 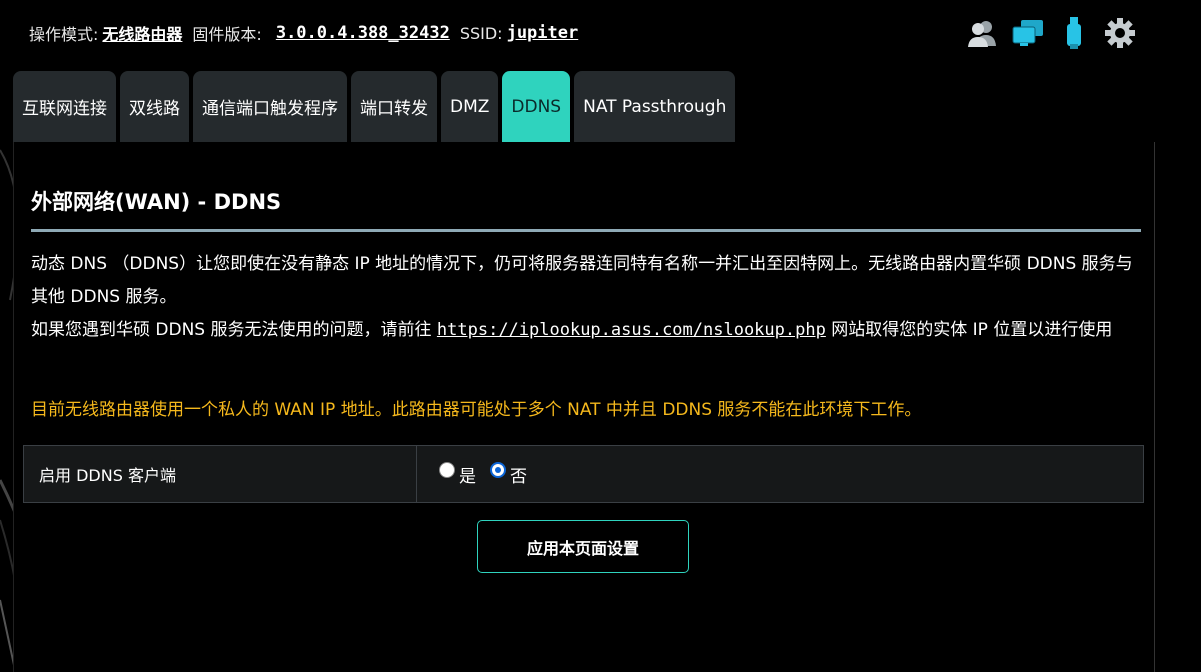 I want to click on network-clients-icon, so click(x=1028, y=33).